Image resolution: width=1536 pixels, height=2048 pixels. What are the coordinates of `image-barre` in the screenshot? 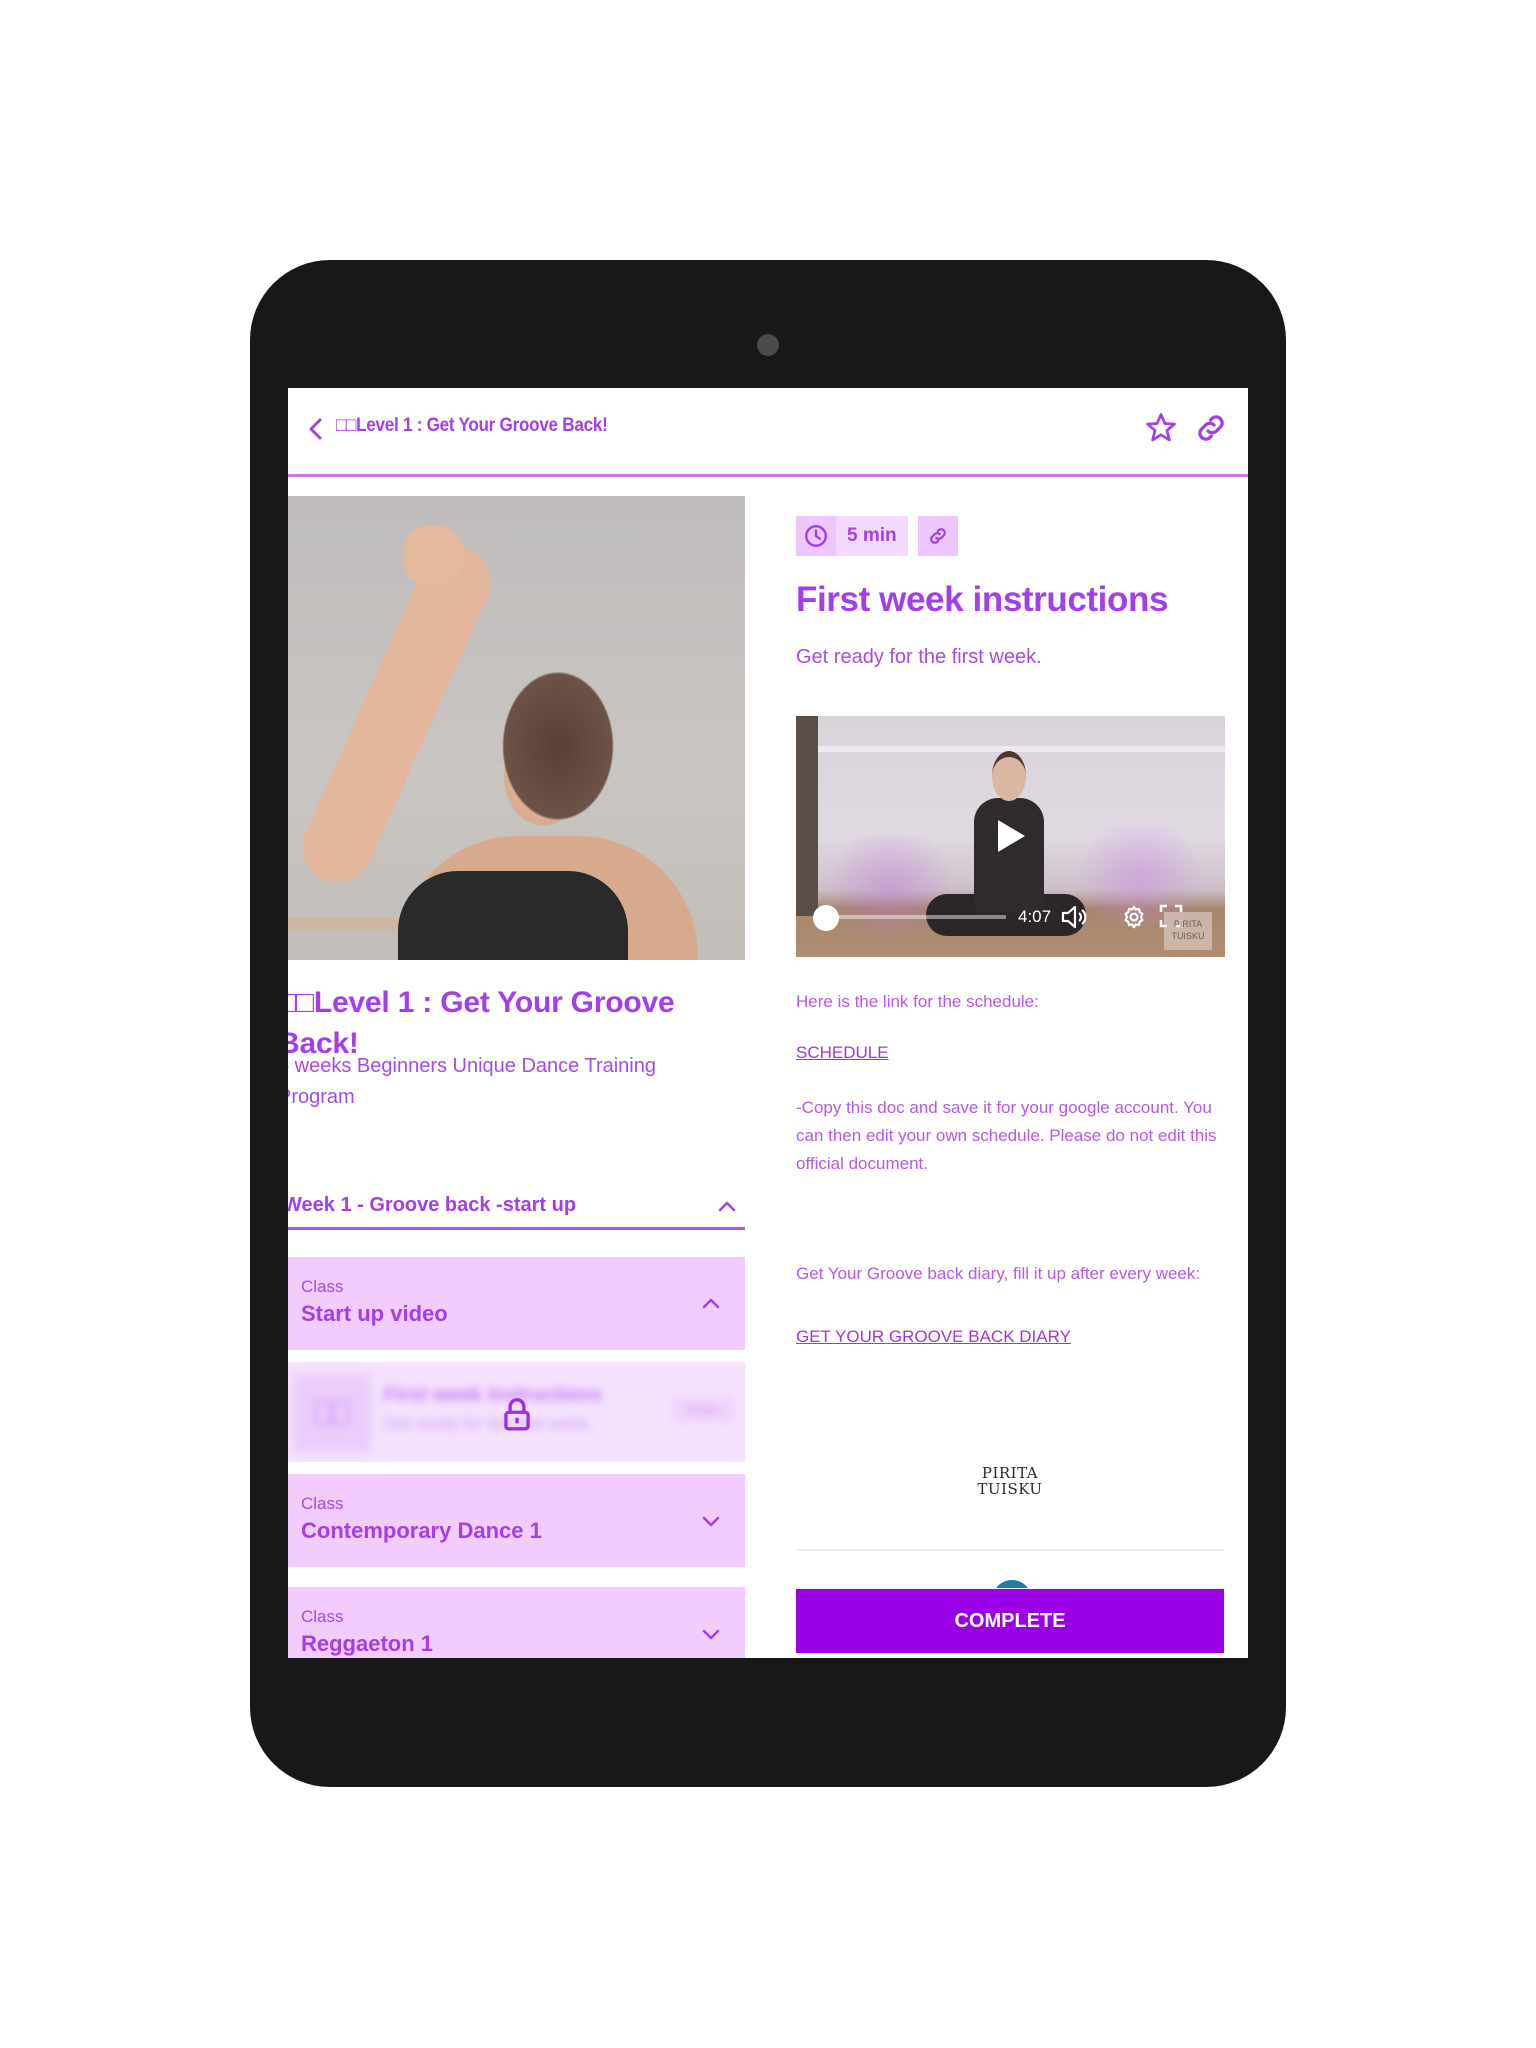 It's located at (348, 924).